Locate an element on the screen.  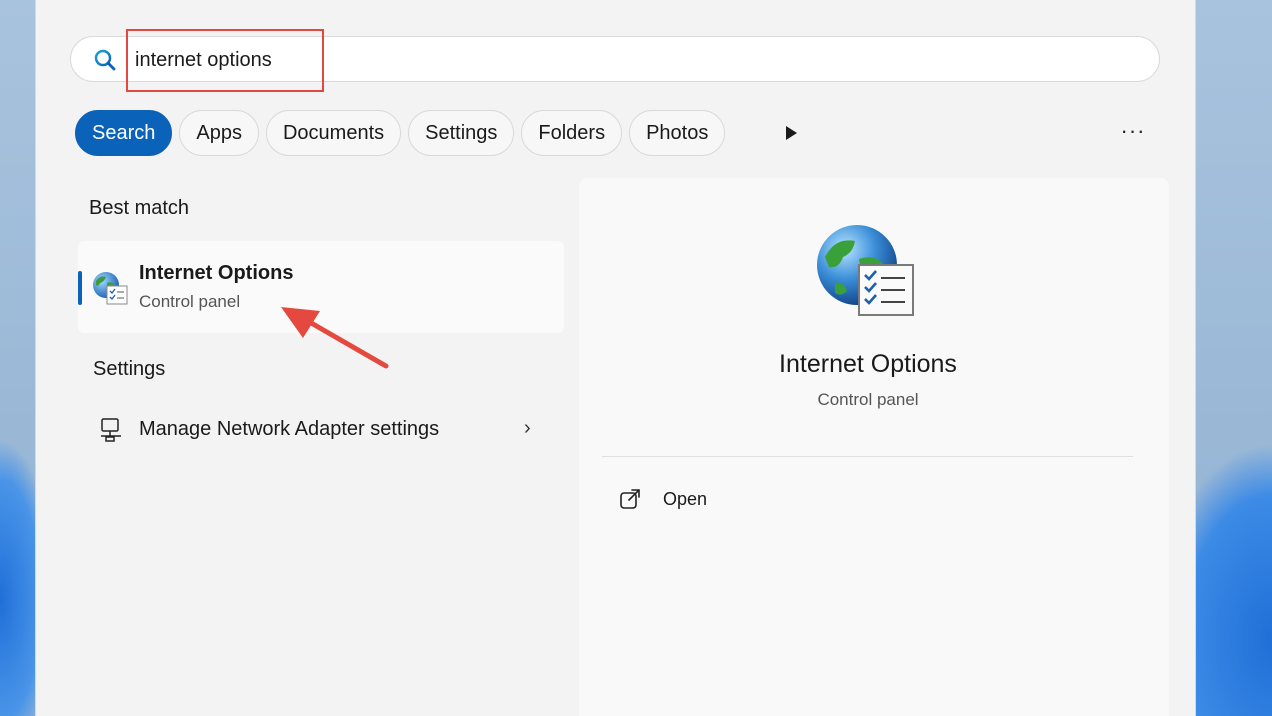
best-match-heading: Best match is located at coordinates (139, 208).